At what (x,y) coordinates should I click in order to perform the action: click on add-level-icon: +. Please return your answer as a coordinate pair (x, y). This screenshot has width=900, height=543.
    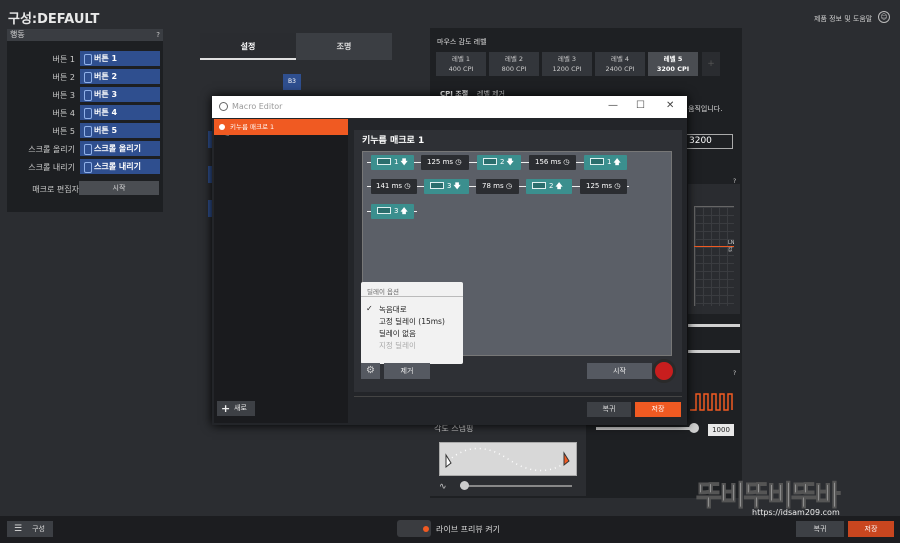
    Looking at the image, I should click on (711, 64).